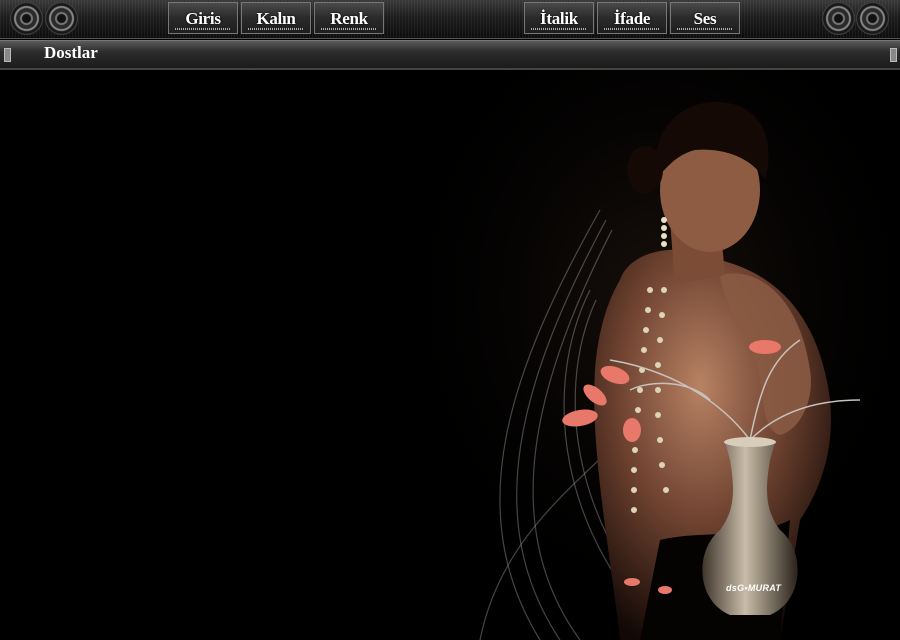 Image resolution: width=900 pixels, height=640 pixels. Describe the element at coordinates (71, 53) in the screenshot. I see `friends-label: Dostlar` at that location.